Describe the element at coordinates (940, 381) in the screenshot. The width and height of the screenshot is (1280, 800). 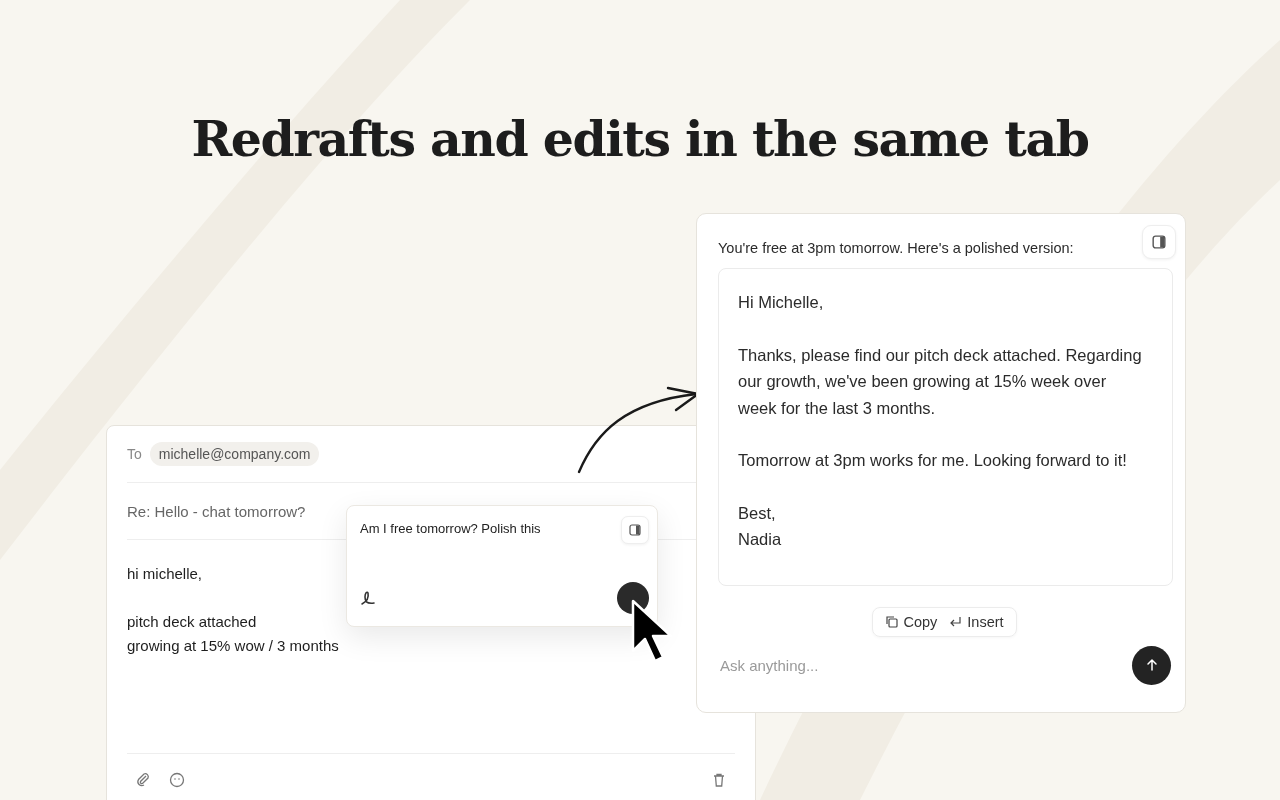
I see `draft-paragraph: Thanks, please find our pitch deck attached. Regarding our growth, we've been growing at 15% week over week for the last 3 months.` at that location.